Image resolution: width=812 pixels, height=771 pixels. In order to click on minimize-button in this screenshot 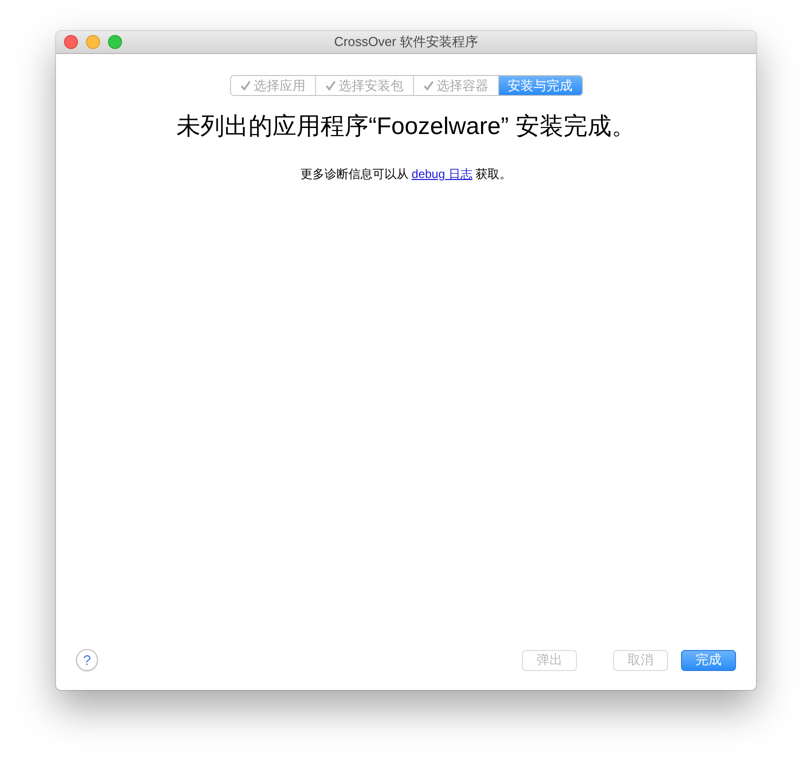, I will do `click(93, 42)`.